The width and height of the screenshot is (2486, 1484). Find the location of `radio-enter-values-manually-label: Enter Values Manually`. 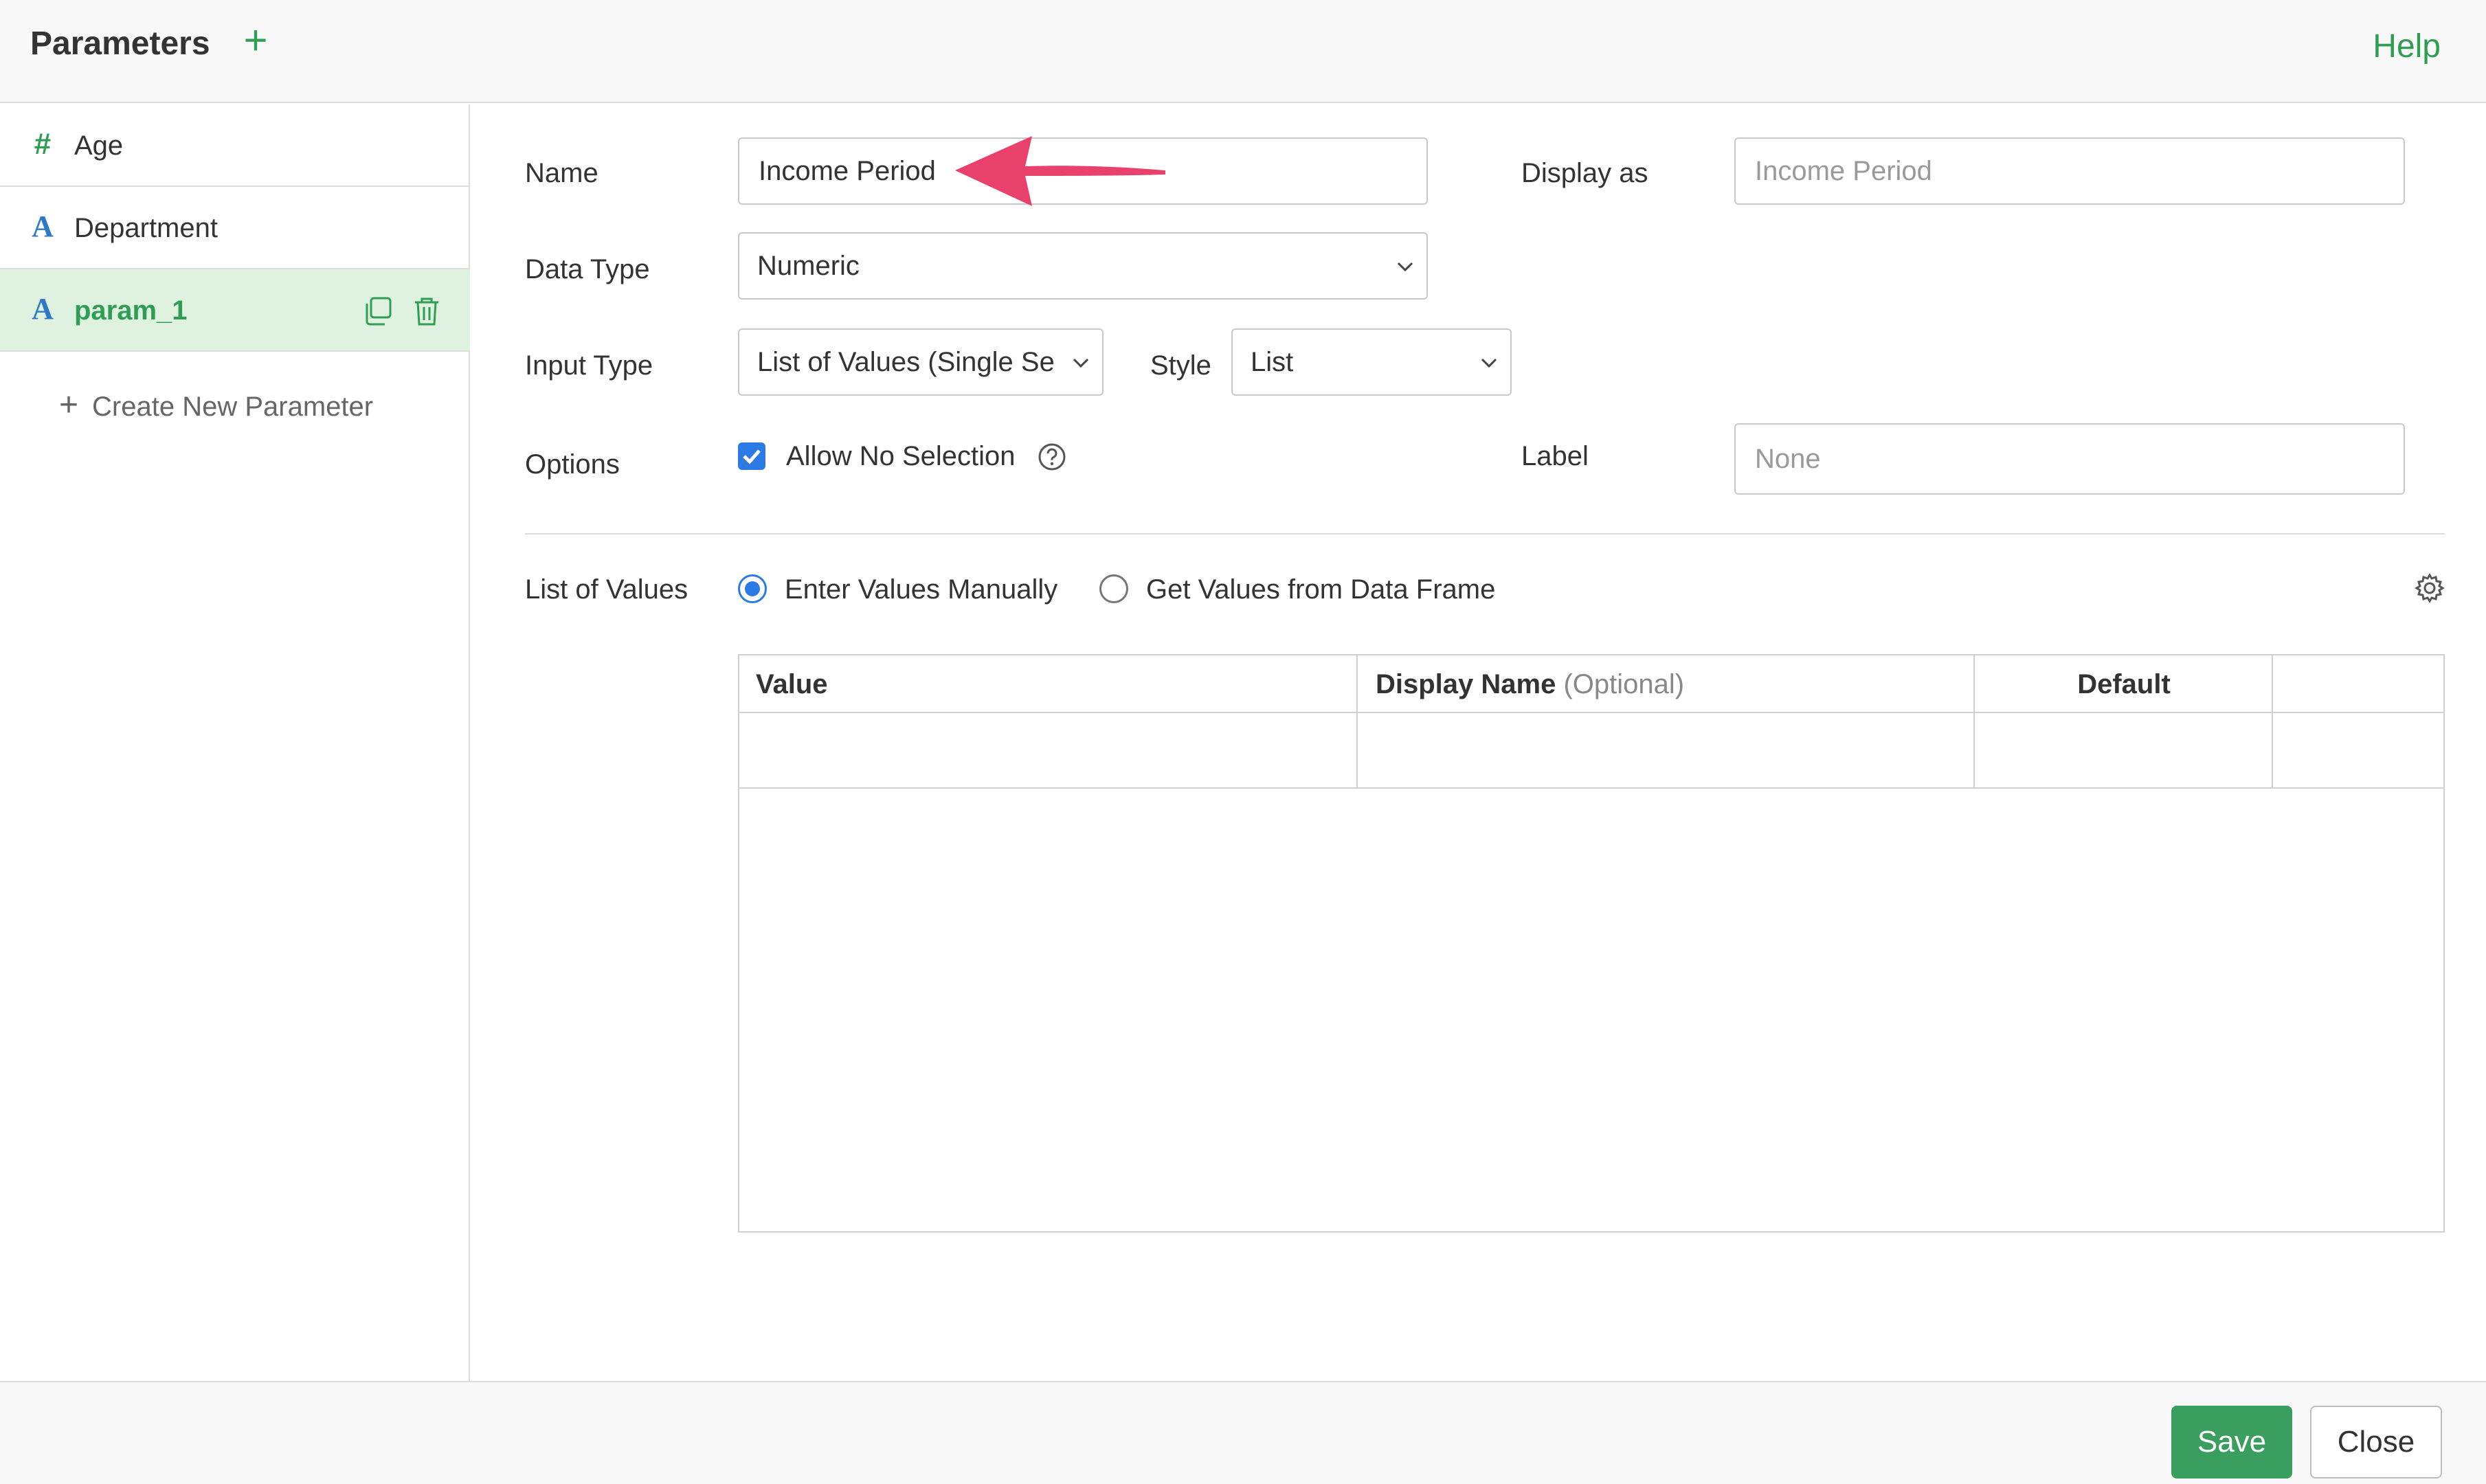

radio-enter-values-manually-label: Enter Values Manually is located at coordinates (921, 589).